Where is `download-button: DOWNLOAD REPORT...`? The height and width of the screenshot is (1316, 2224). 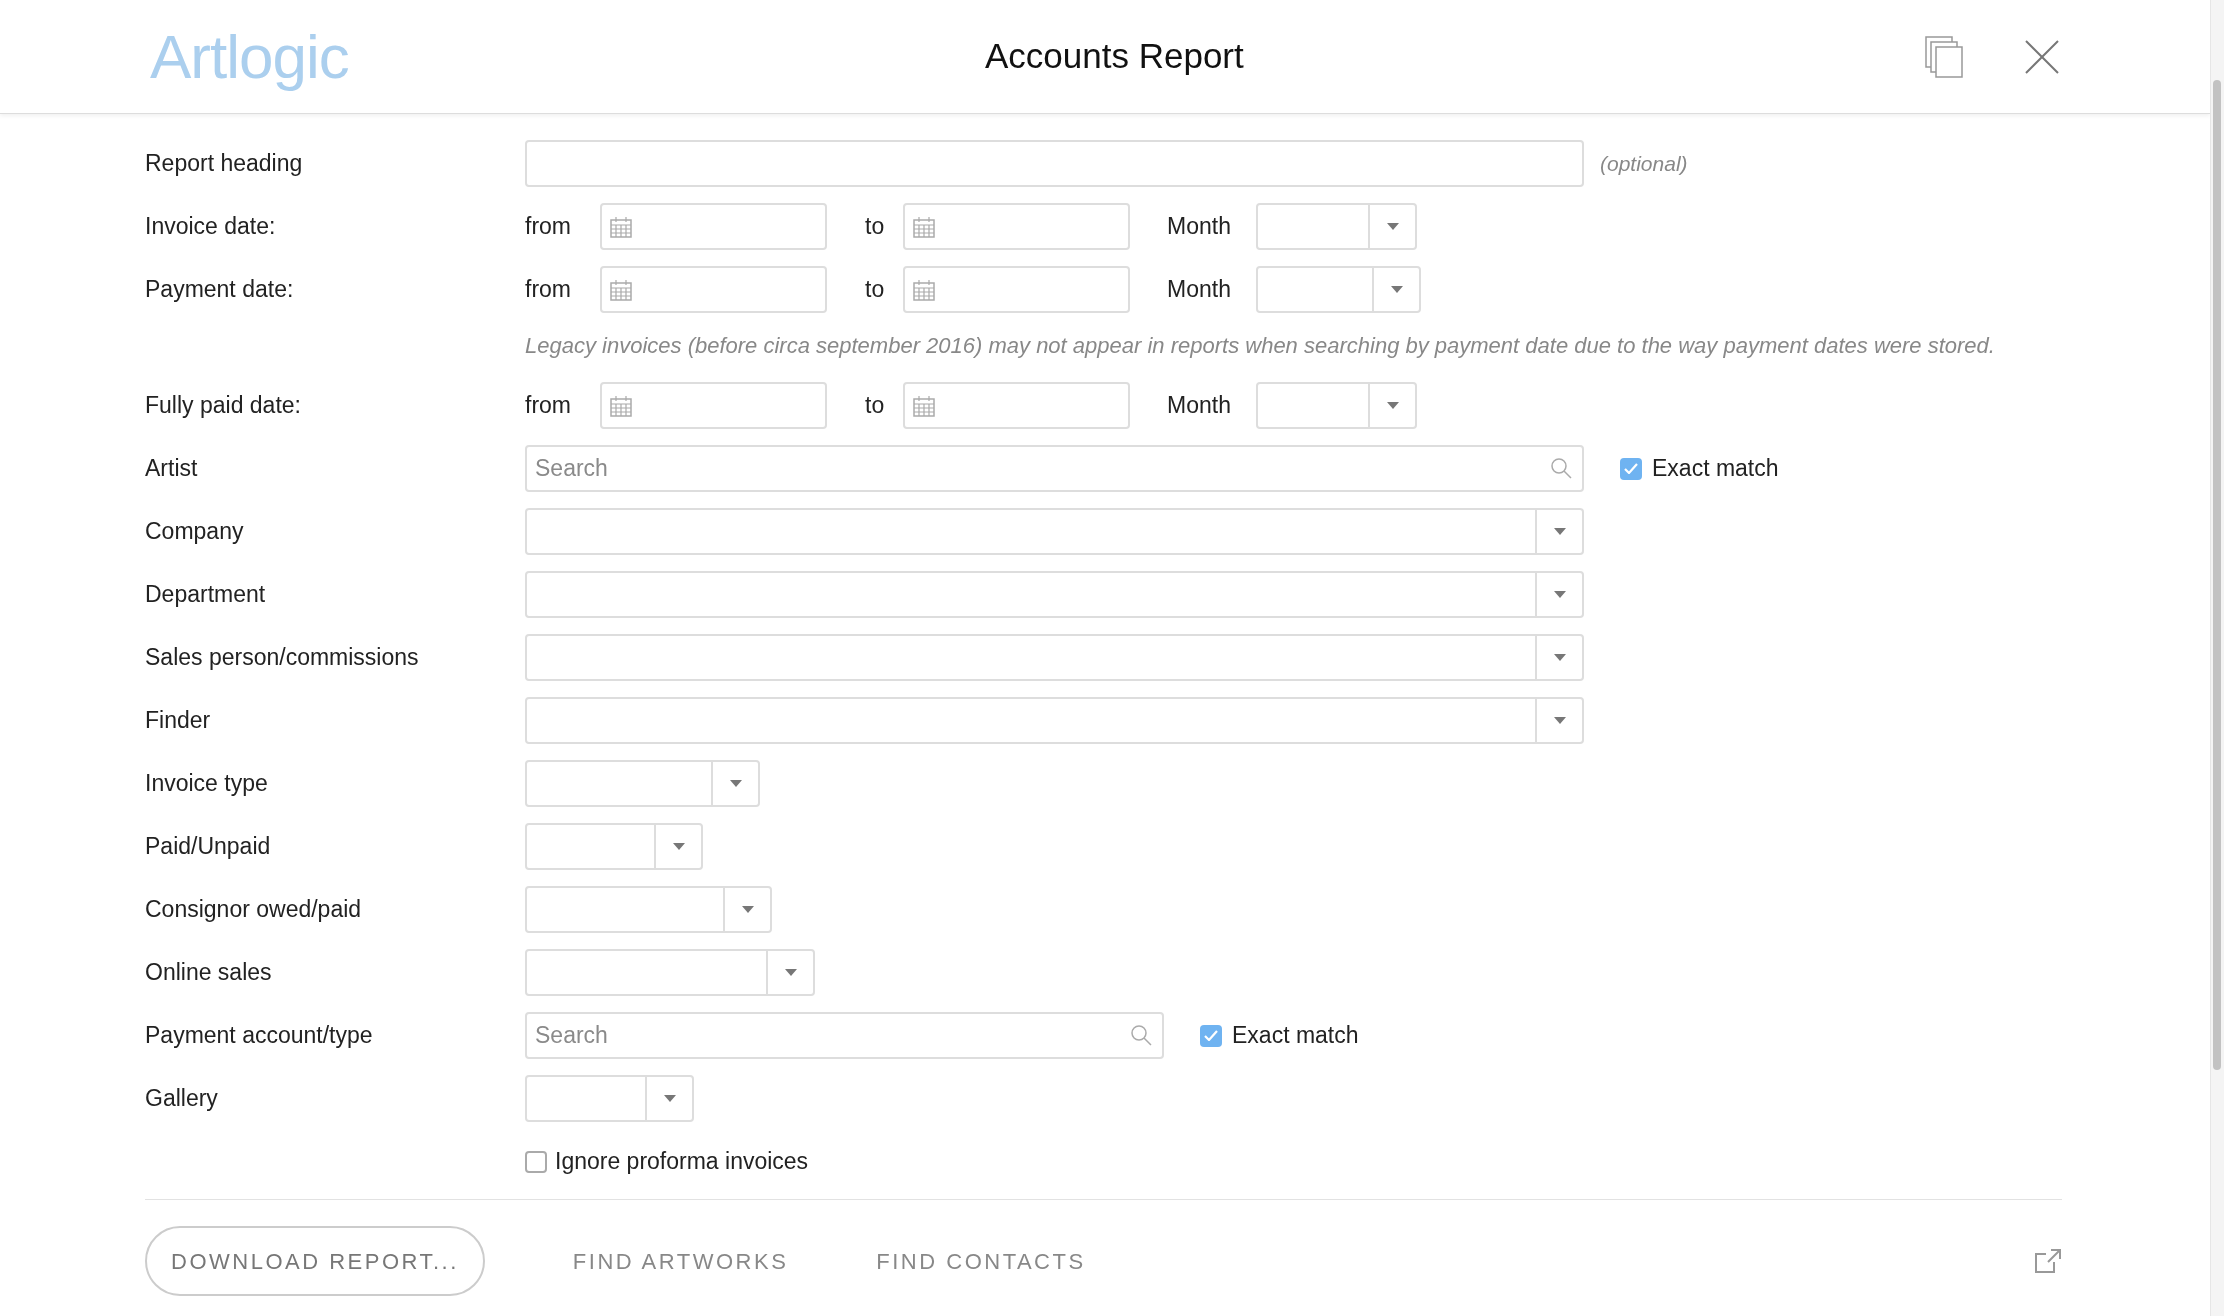
download-button: DOWNLOAD REPORT... is located at coordinates (315, 1261).